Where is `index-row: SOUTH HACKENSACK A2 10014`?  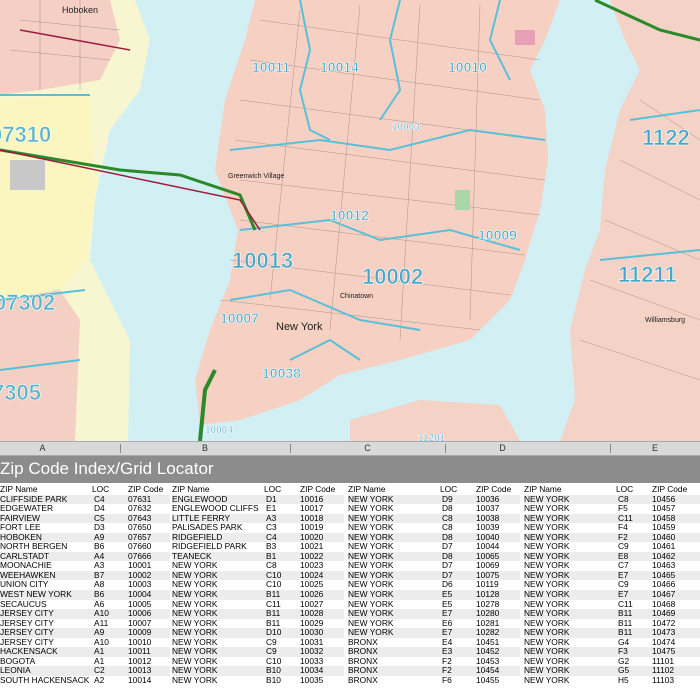 index-row: SOUTH HACKENSACK A2 10014 is located at coordinates (85, 680).